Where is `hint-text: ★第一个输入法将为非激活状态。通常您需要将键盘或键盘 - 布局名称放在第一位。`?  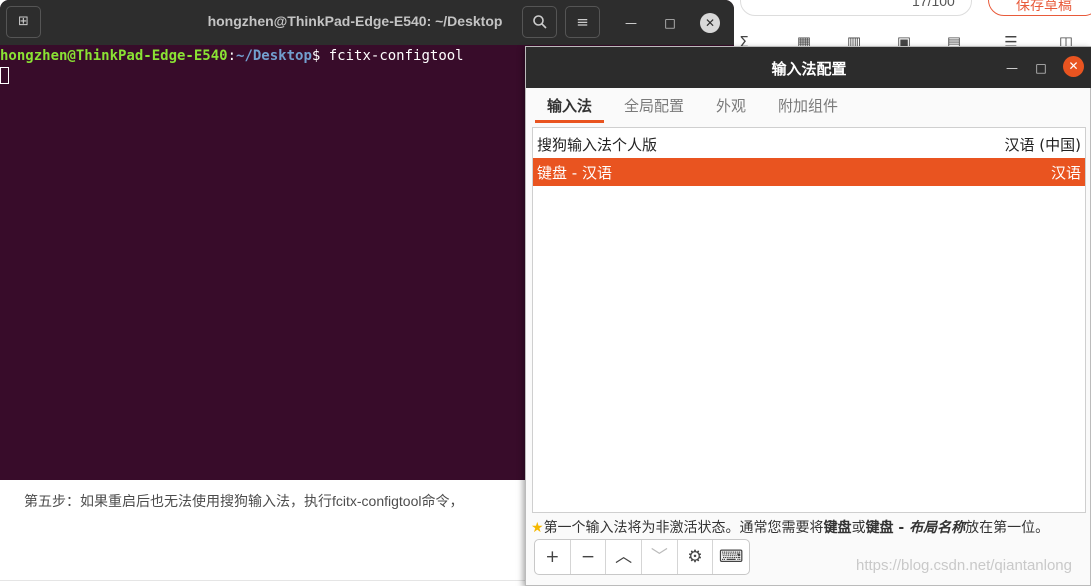
hint-text: ★第一个输入法将为非激活状态。通常您需要将键盘或键盘 - 布局名称放在第一位。 is located at coordinates (790, 527).